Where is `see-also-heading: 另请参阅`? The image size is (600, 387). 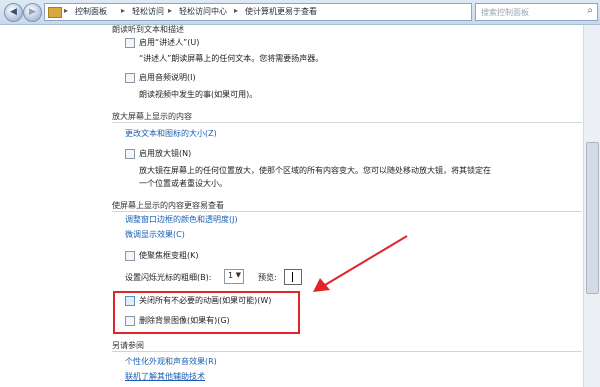 see-also-heading: 另请参阅 is located at coordinates (128, 345).